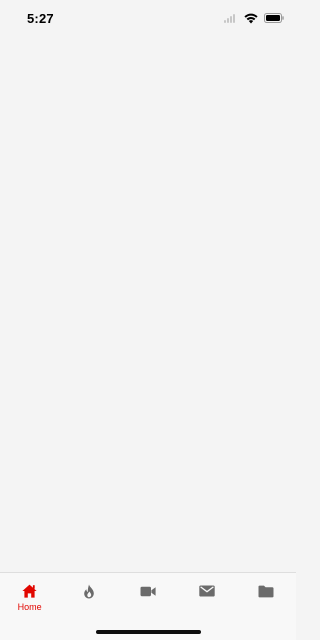 The width and height of the screenshot is (320, 640). Describe the element at coordinates (207, 601) in the screenshot. I see `tab-messages` at that location.